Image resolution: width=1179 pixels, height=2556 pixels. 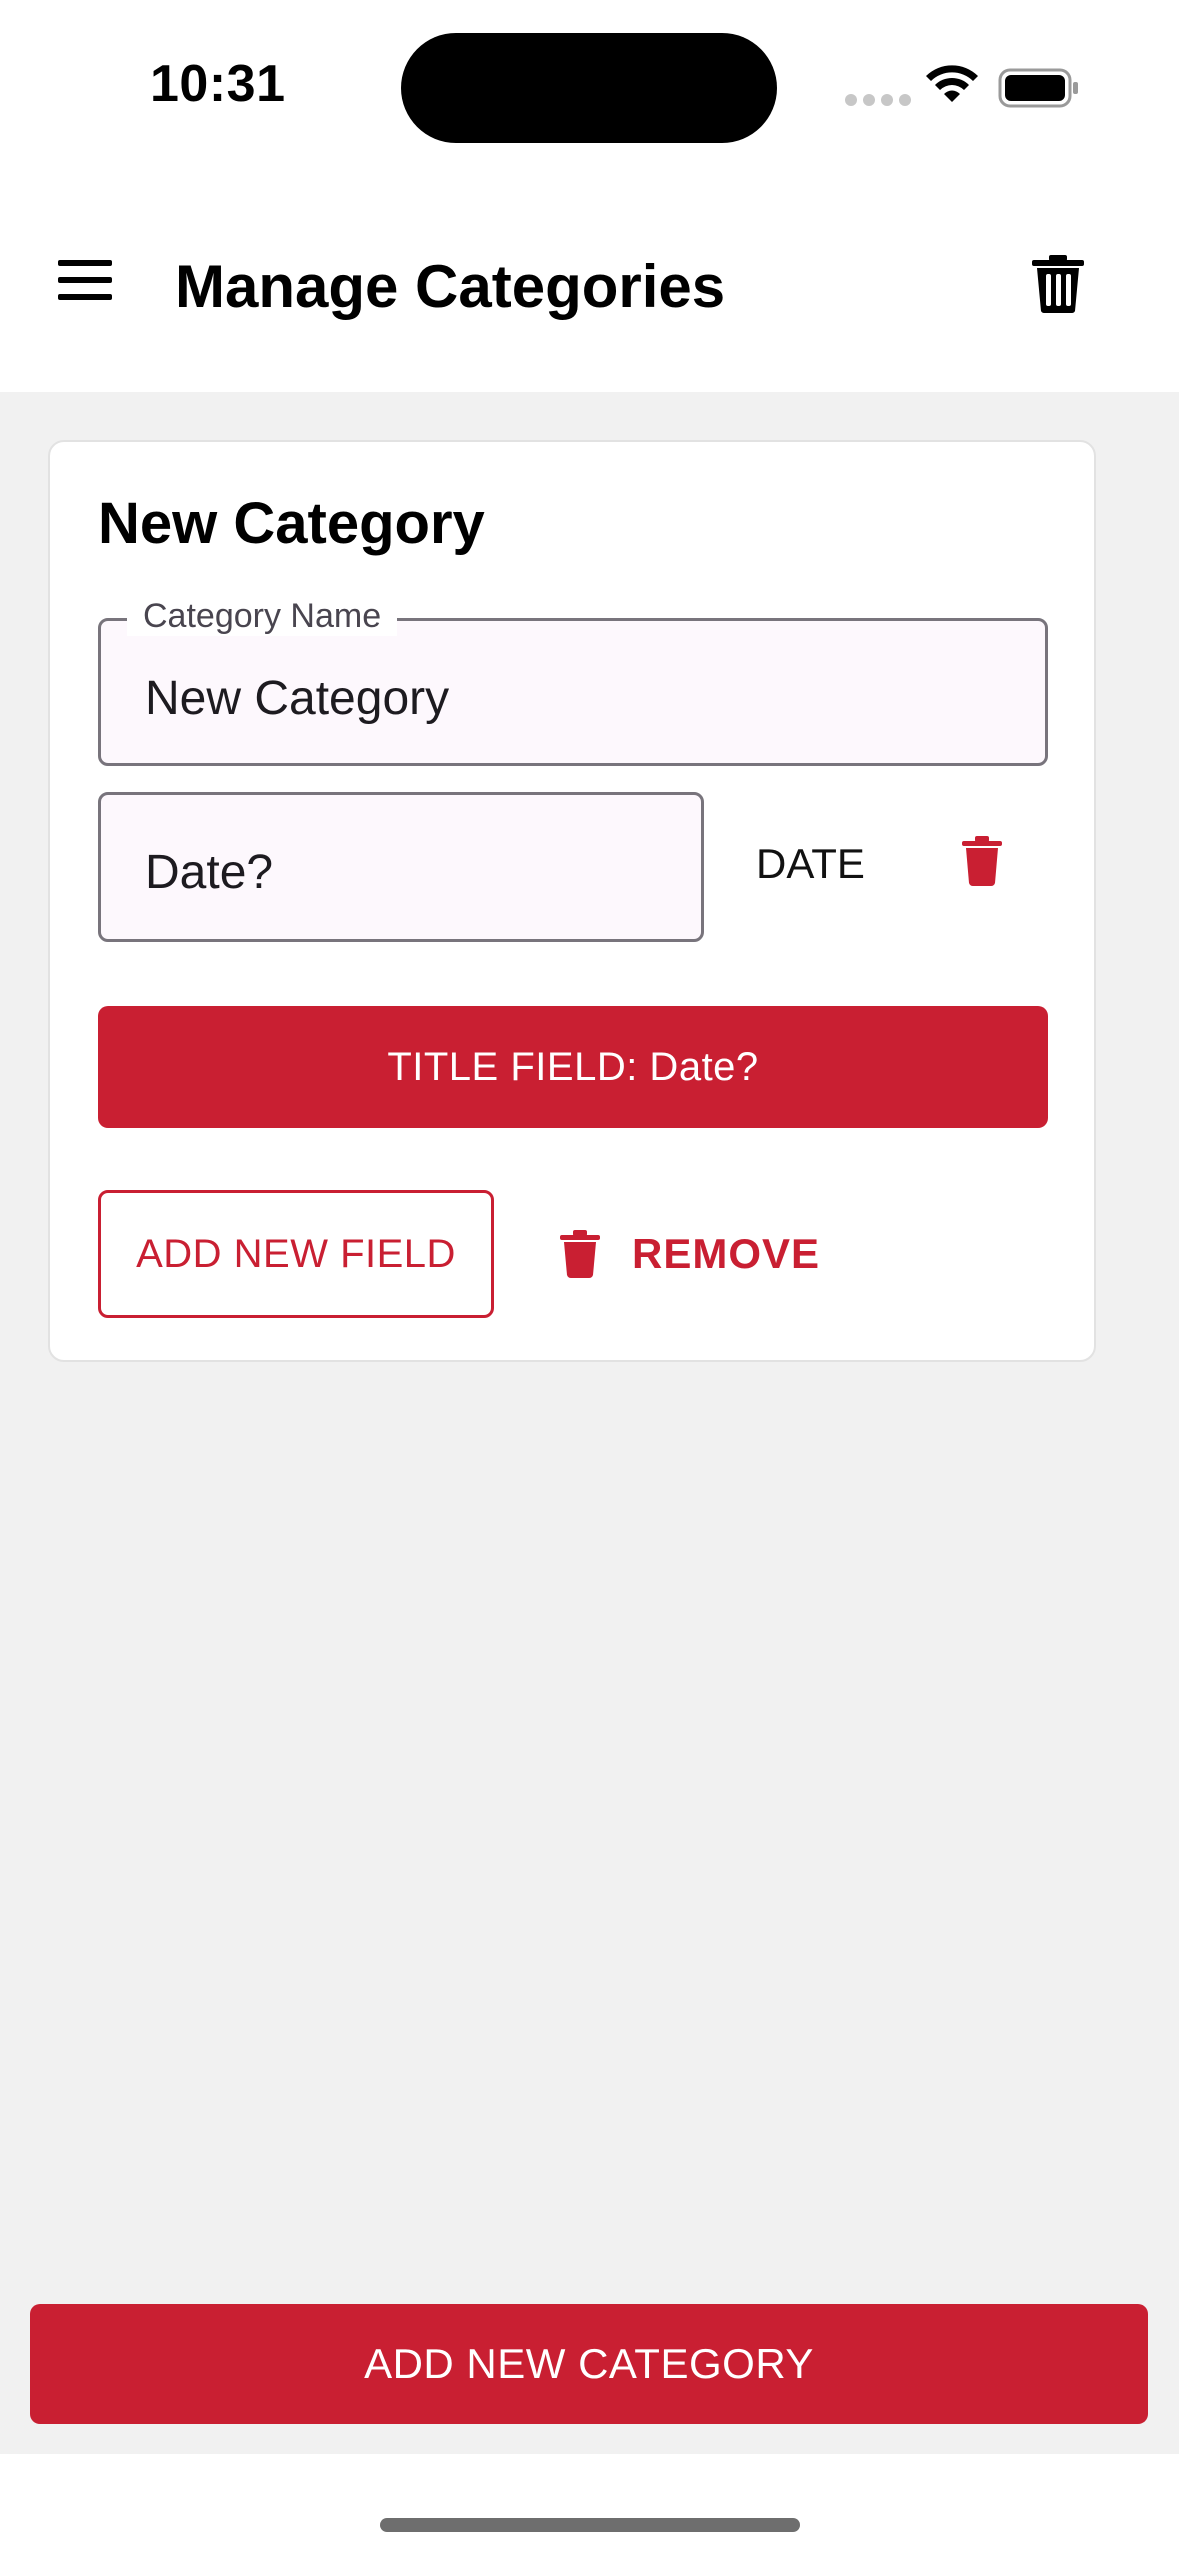 What do you see at coordinates (573, 681) in the screenshot?
I see `category-name-field: Category Name New Category` at bounding box center [573, 681].